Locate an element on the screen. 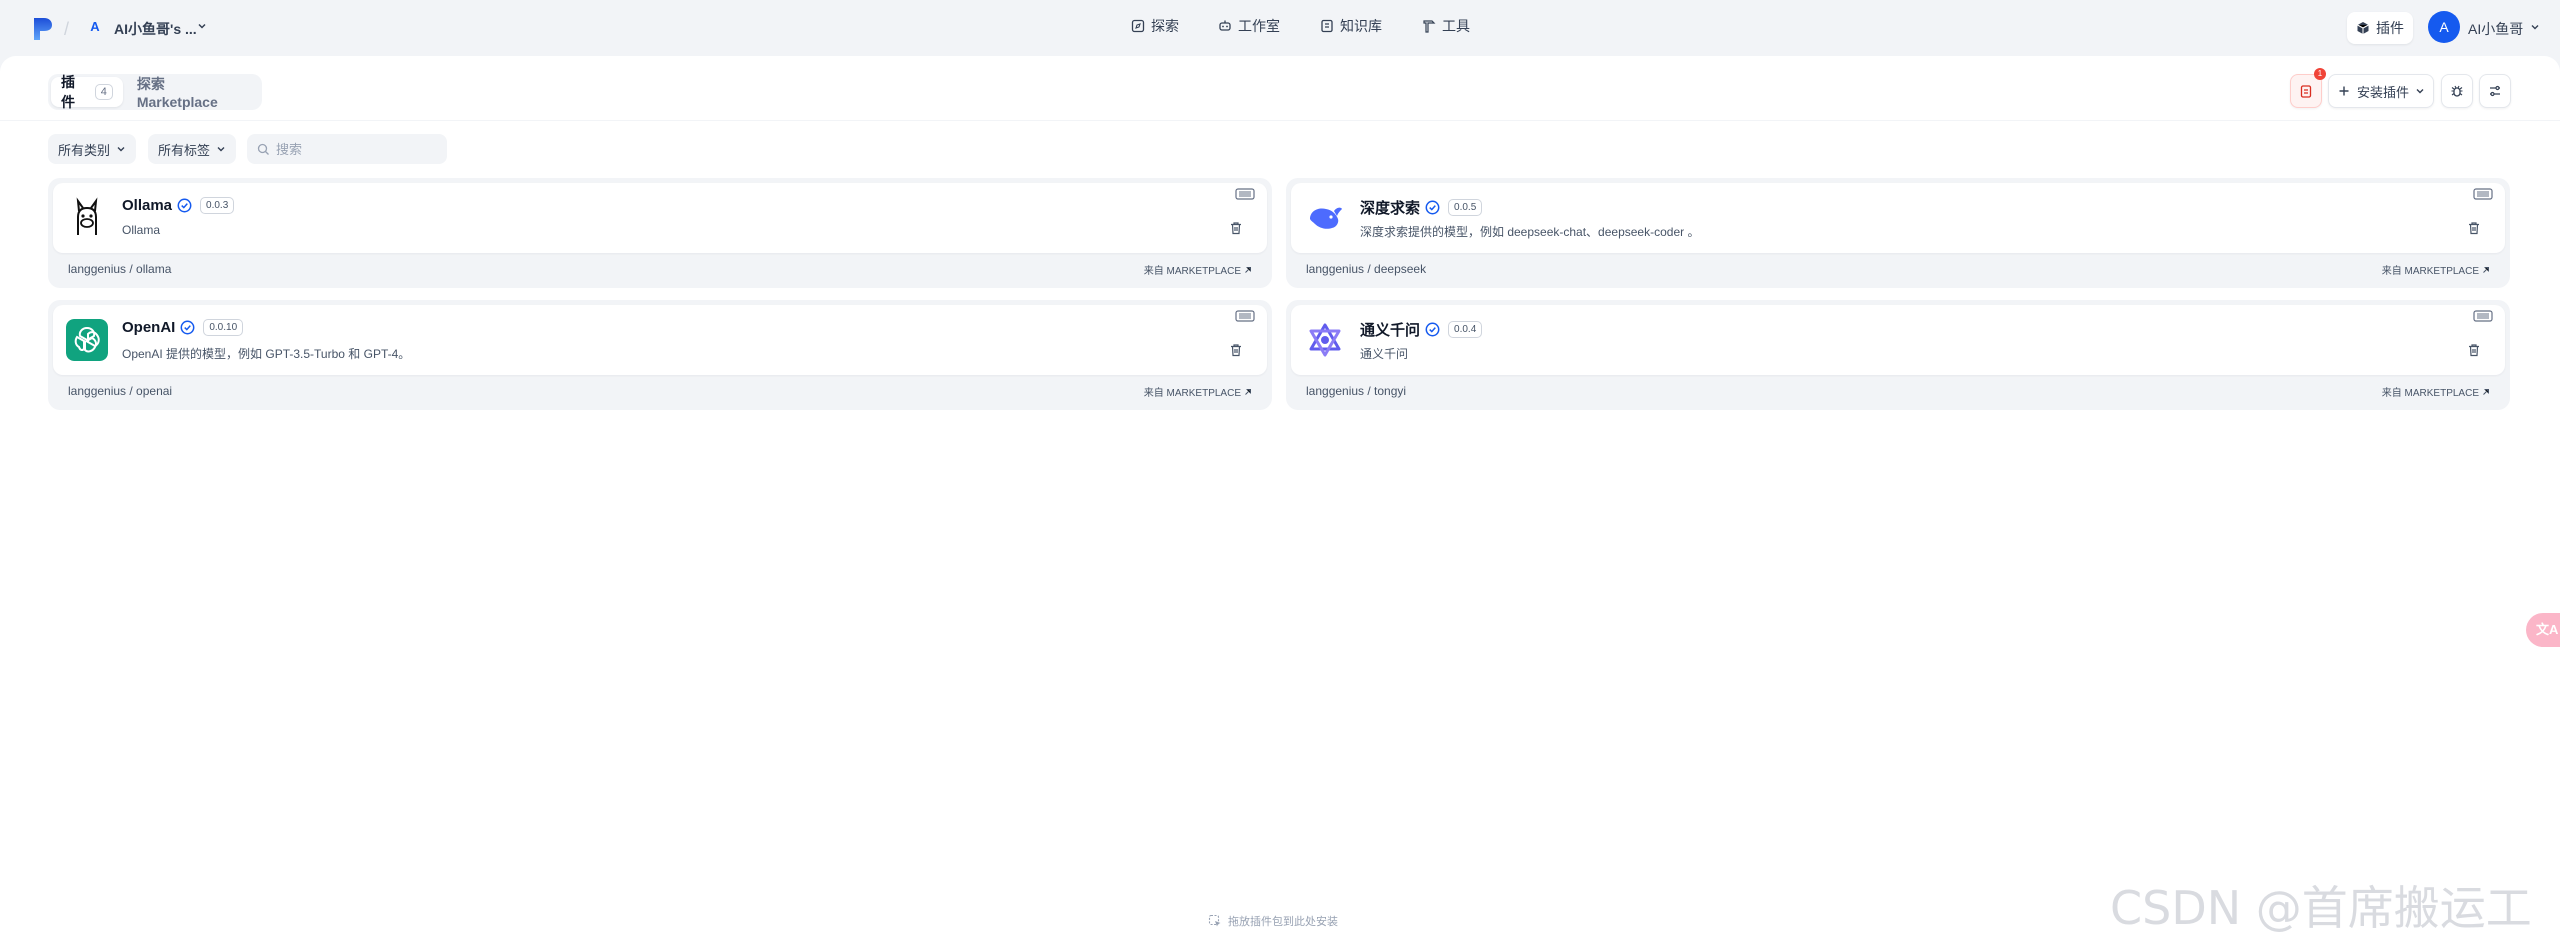 Image resolution: width=2560 pixels, height=945 pixels. plugins-button-label: 插件 is located at coordinates (2390, 28).